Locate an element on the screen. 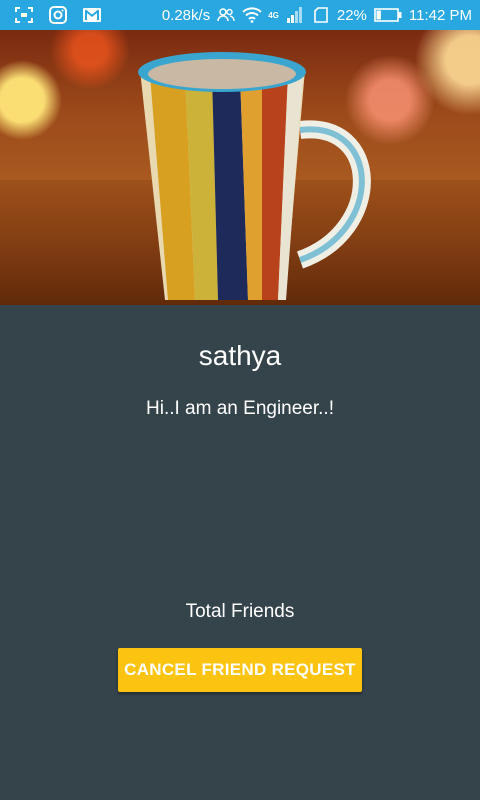  profile-name: sathya is located at coordinates (240, 355).